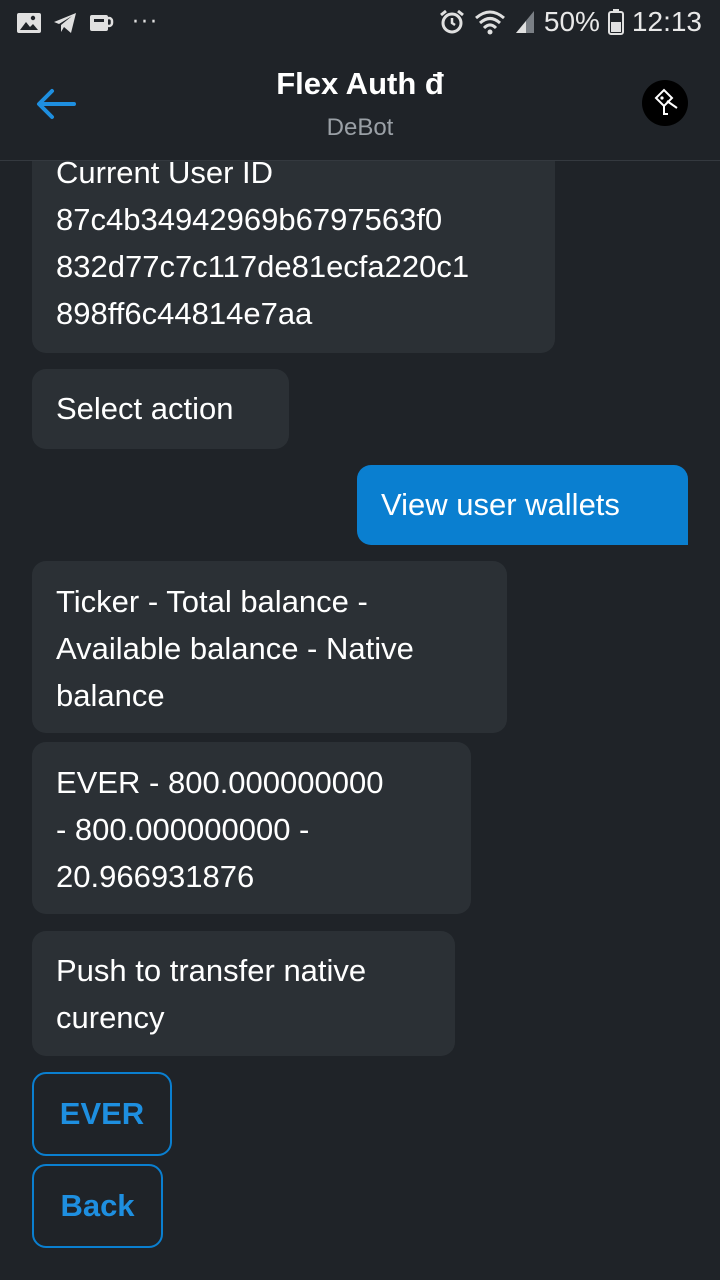  Describe the element at coordinates (360, 24) in the screenshot. I see `status-bar: ··· 50% 12:13` at that location.